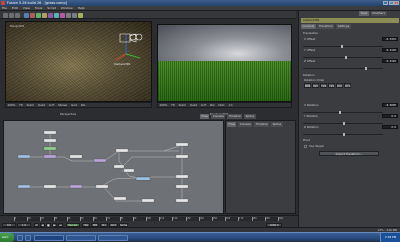 Image resolution: width=400 pixels, height=242 pixels. I want to click on stereo-button: Stereo, so click(63, 106).